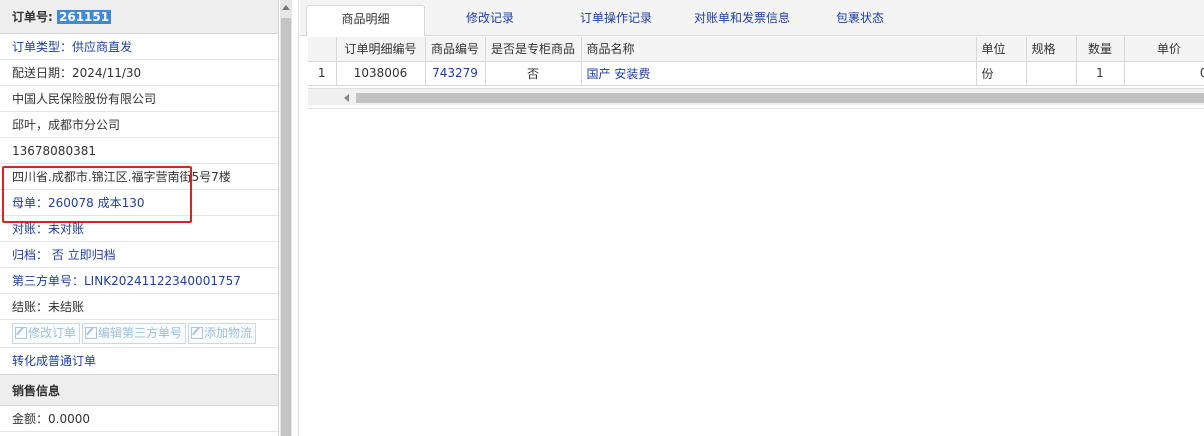 The width and height of the screenshot is (1204, 436). Describe the element at coordinates (381, 73) in the screenshot. I see `cell-detail-no: 1038006` at that location.